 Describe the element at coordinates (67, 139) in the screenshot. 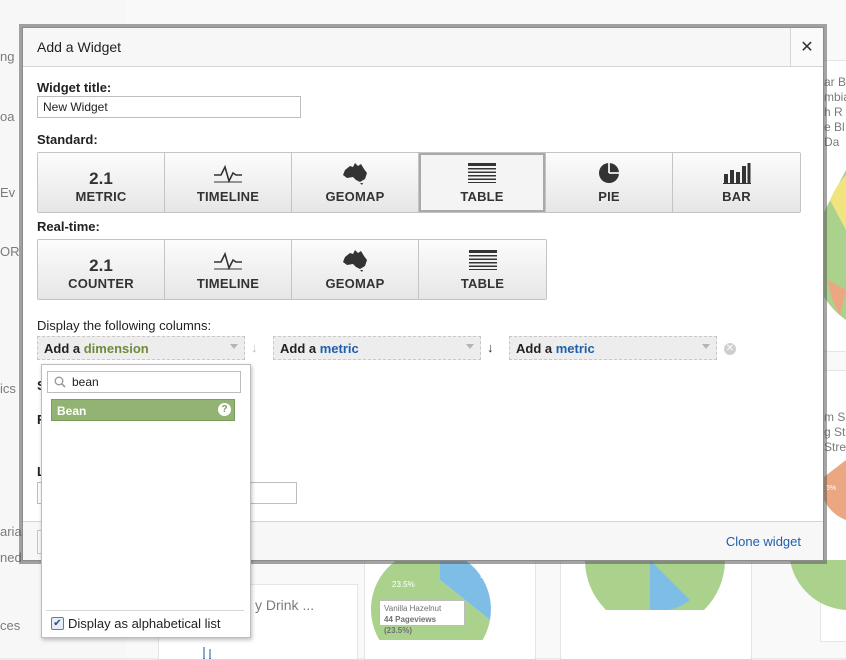

I see `standard-label: Standard:` at that location.